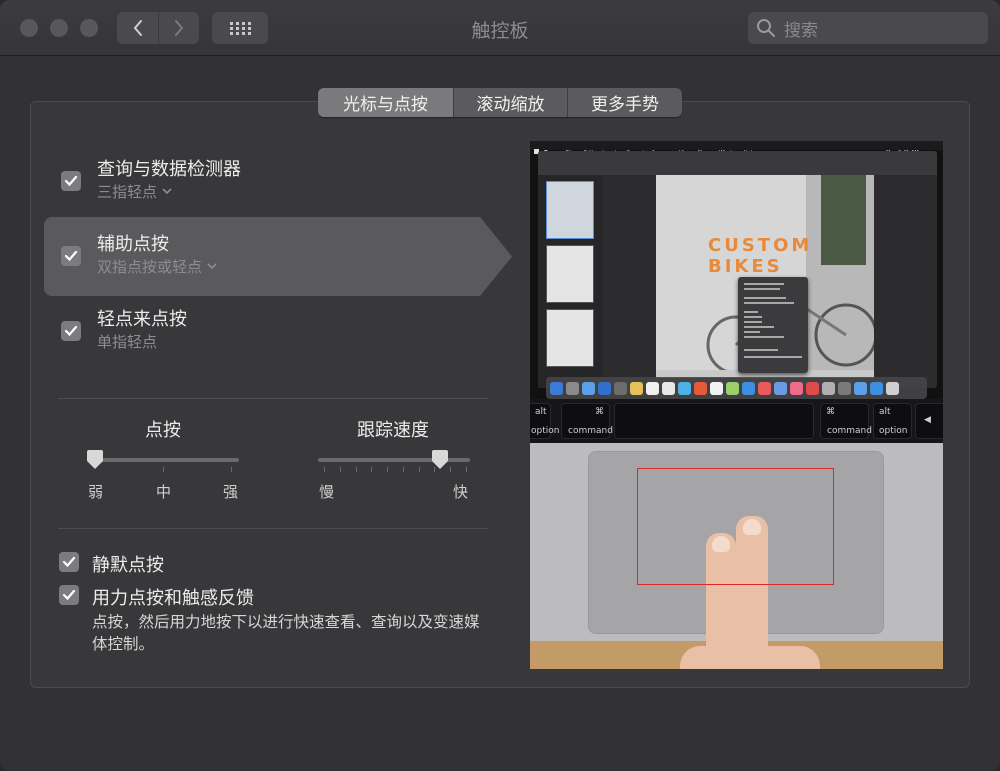  I want to click on lookup-data-detectors-label: 查询与数据检测器, so click(169, 169).